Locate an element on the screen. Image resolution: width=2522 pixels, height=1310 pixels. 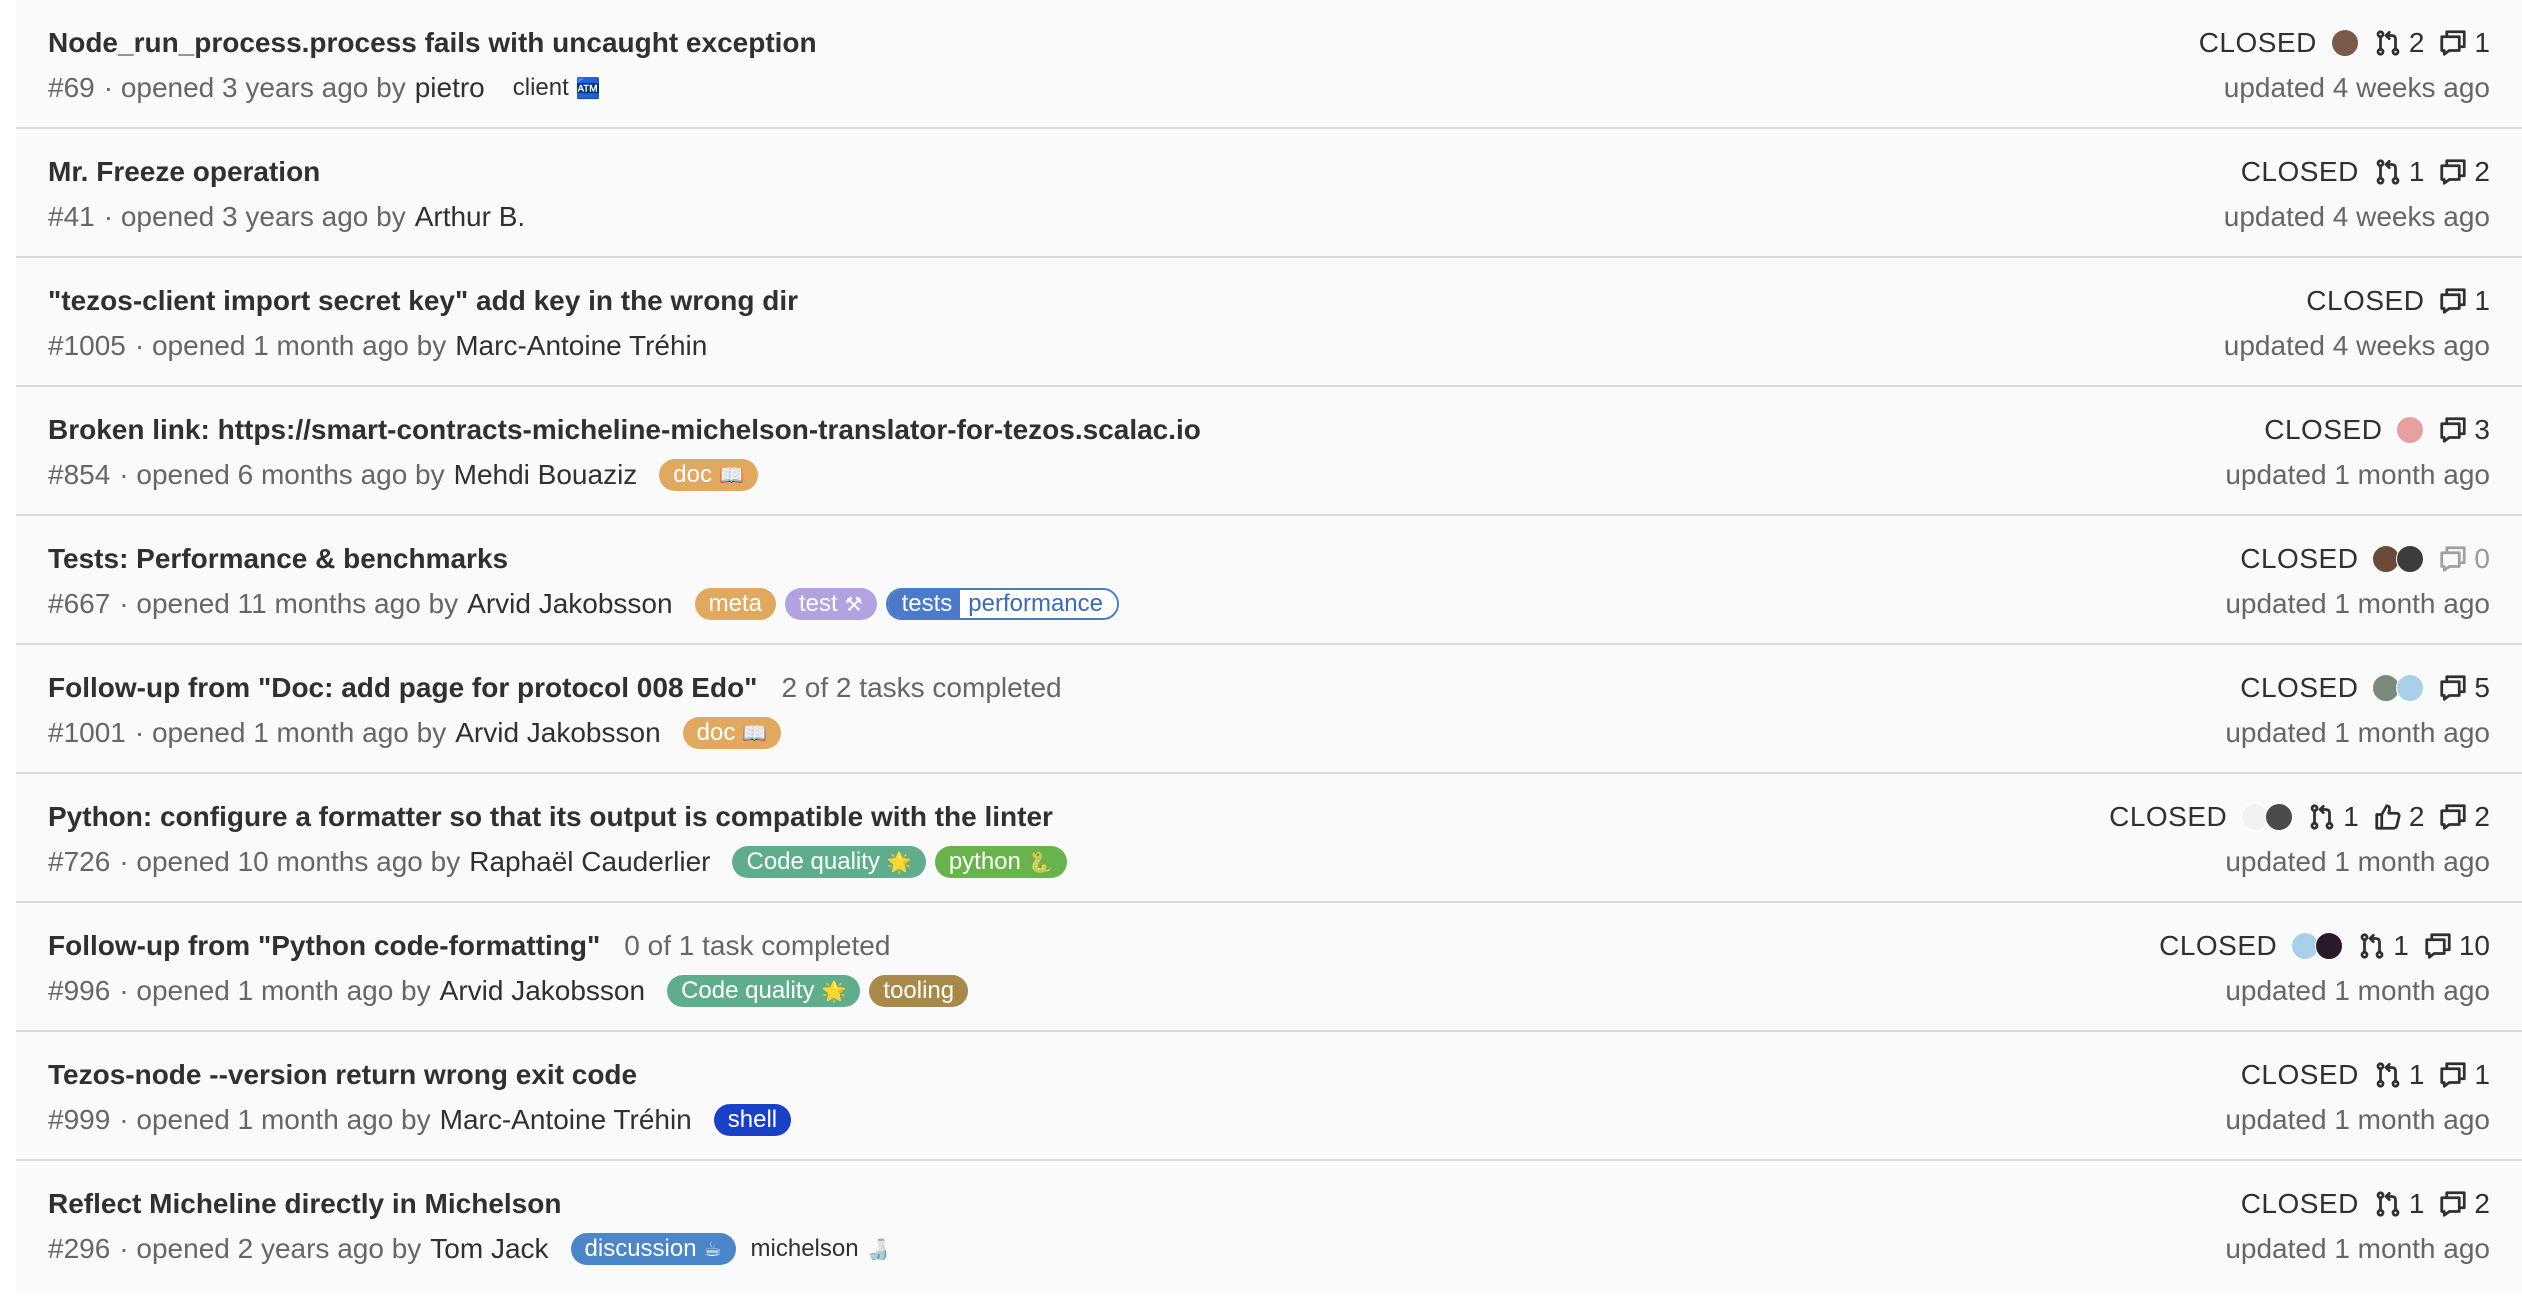
label-text: doc is located at coordinates (692, 474).